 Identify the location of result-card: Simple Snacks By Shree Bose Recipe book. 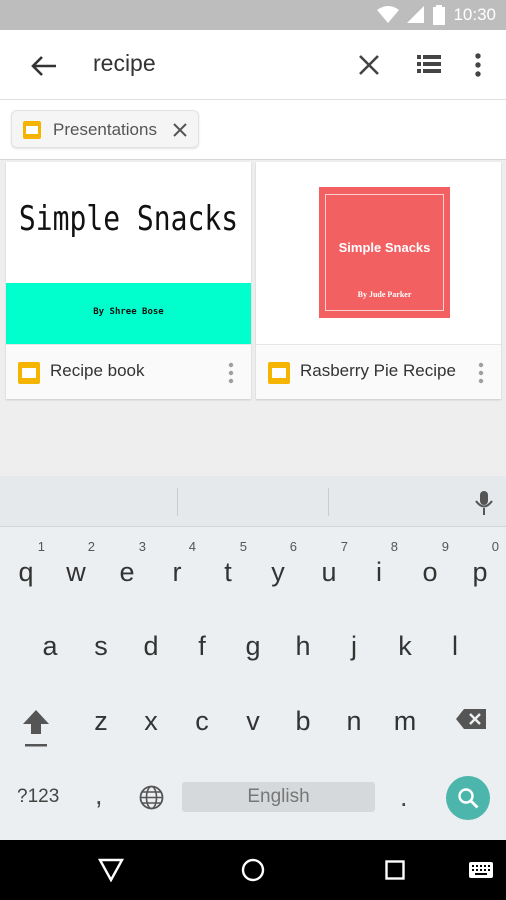
(128, 280).